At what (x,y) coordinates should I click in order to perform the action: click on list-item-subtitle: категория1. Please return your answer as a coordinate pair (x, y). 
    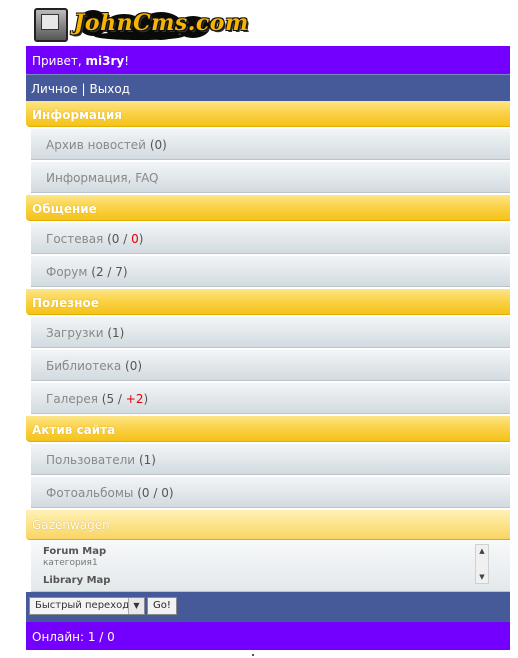
    Looking at the image, I should click on (70, 563).